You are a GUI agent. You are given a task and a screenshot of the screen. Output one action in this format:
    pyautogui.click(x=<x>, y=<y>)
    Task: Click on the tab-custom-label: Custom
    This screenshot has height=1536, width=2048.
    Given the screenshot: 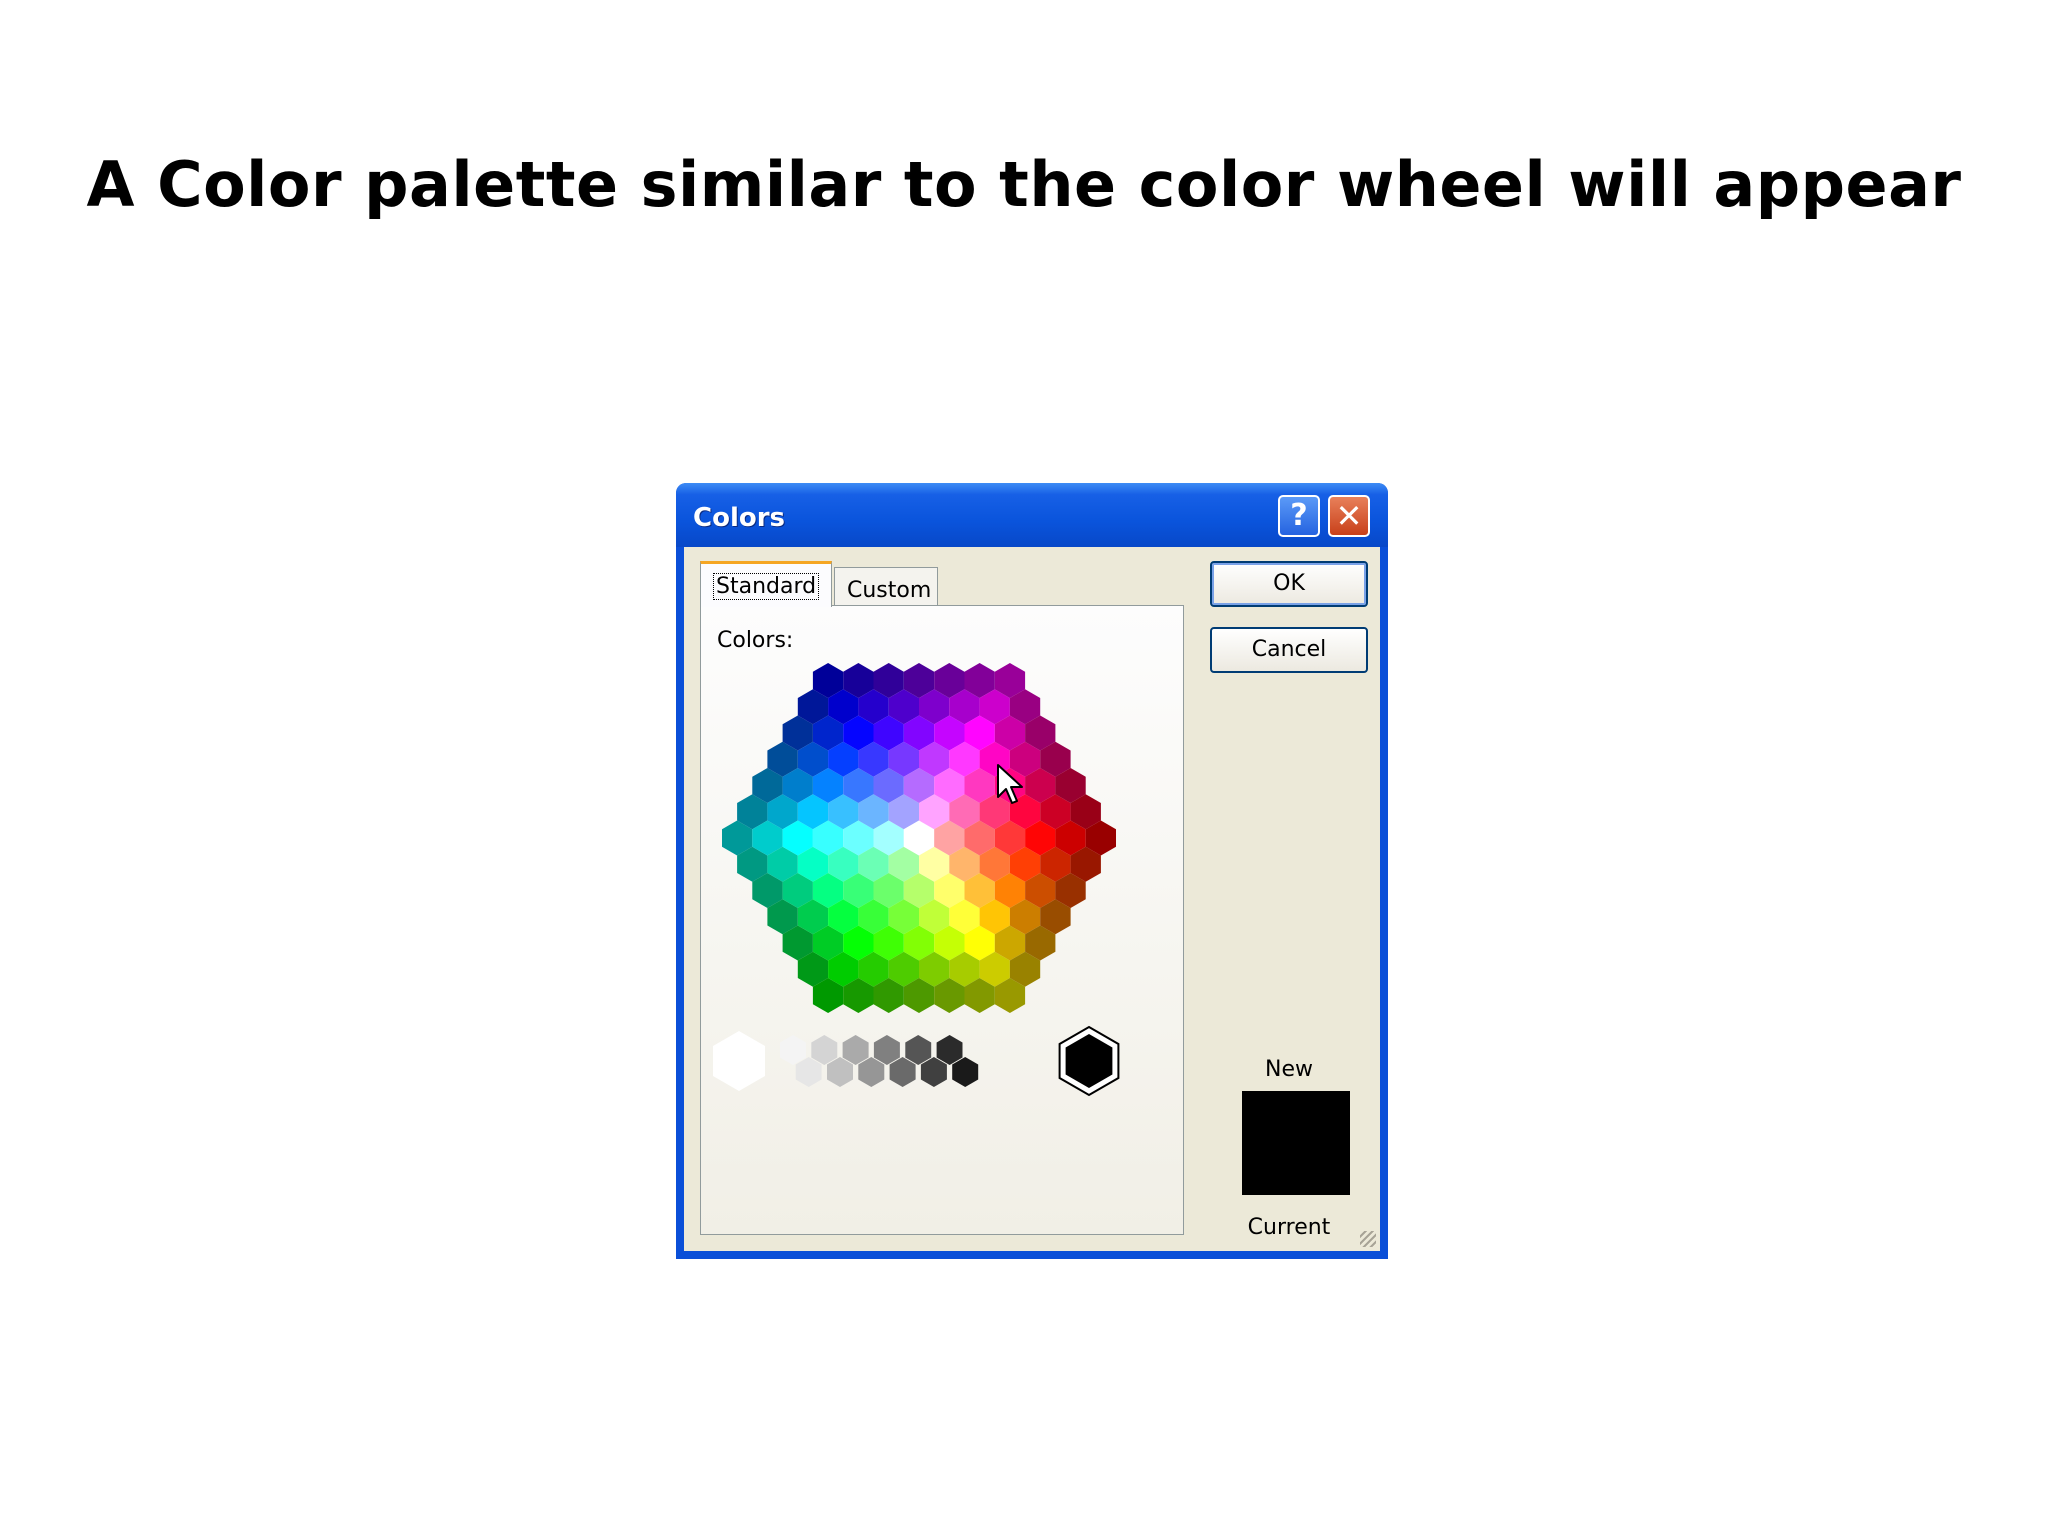 What is the action you would take?
    pyautogui.click(x=889, y=590)
    